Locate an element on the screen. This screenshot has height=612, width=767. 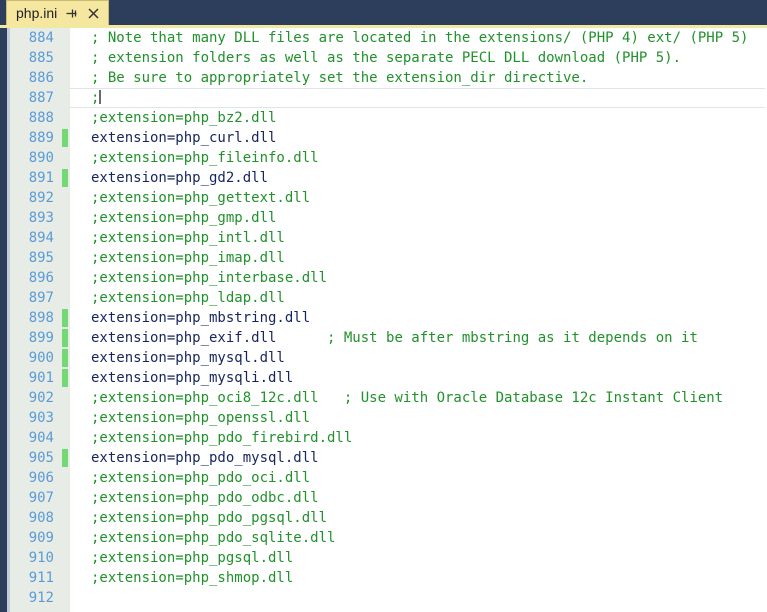
code-line: ;extension=php_interbase.dll is located at coordinates (418, 278).